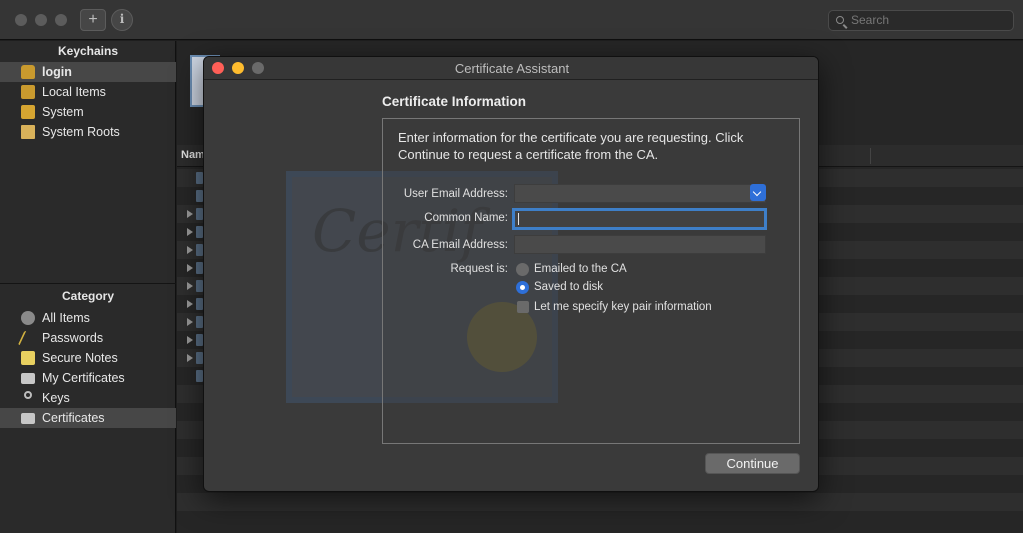  Describe the element at coordinates (81, 132) in the screenshot. I see `sidebar-item-label: System Roots` at that location.